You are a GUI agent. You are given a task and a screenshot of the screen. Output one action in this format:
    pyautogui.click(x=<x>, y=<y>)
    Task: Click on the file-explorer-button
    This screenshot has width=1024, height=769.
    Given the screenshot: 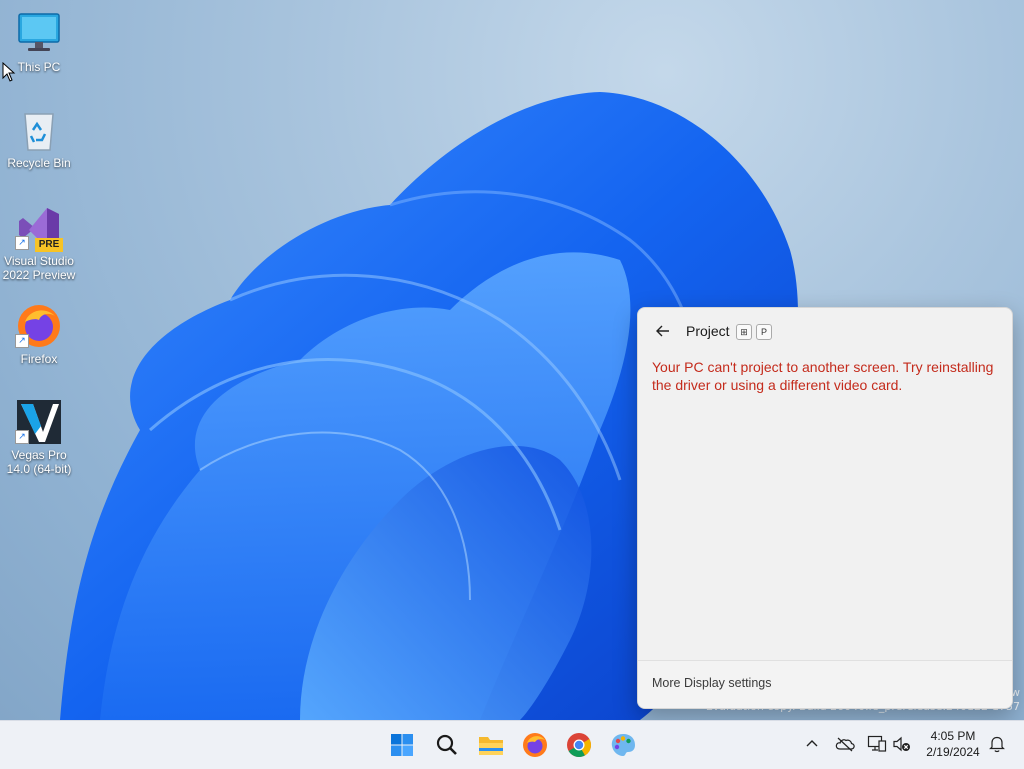 What is the action you would take?
    pyautogui.click(x=491, y=745)
    